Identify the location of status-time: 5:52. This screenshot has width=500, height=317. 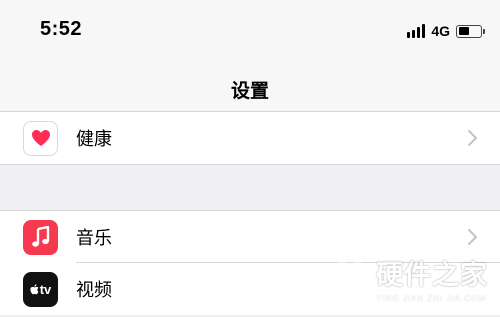
(61, 29).